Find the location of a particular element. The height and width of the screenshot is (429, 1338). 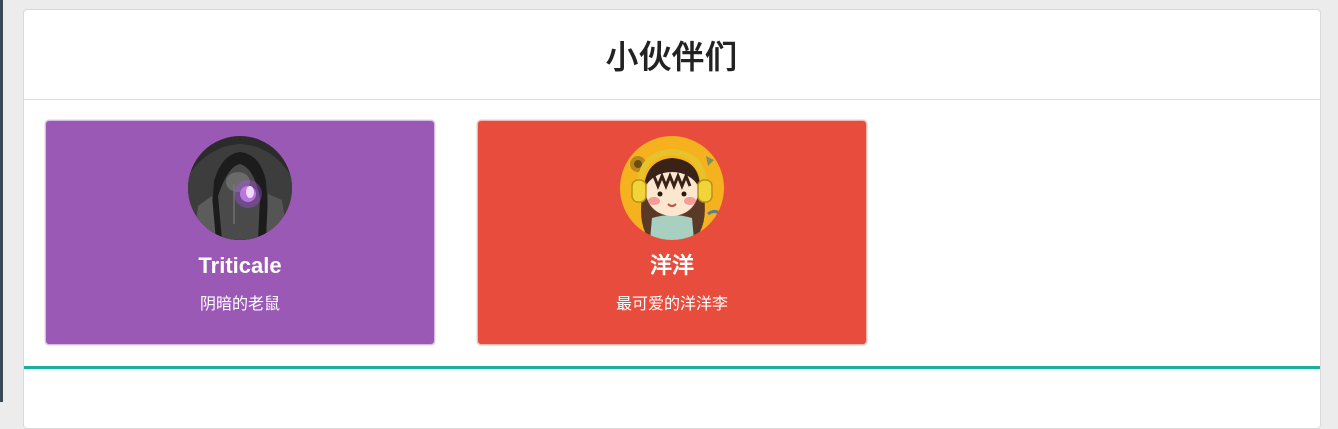

dark-hooded-figure-avatar-icon is located at coordinates (240, 188).